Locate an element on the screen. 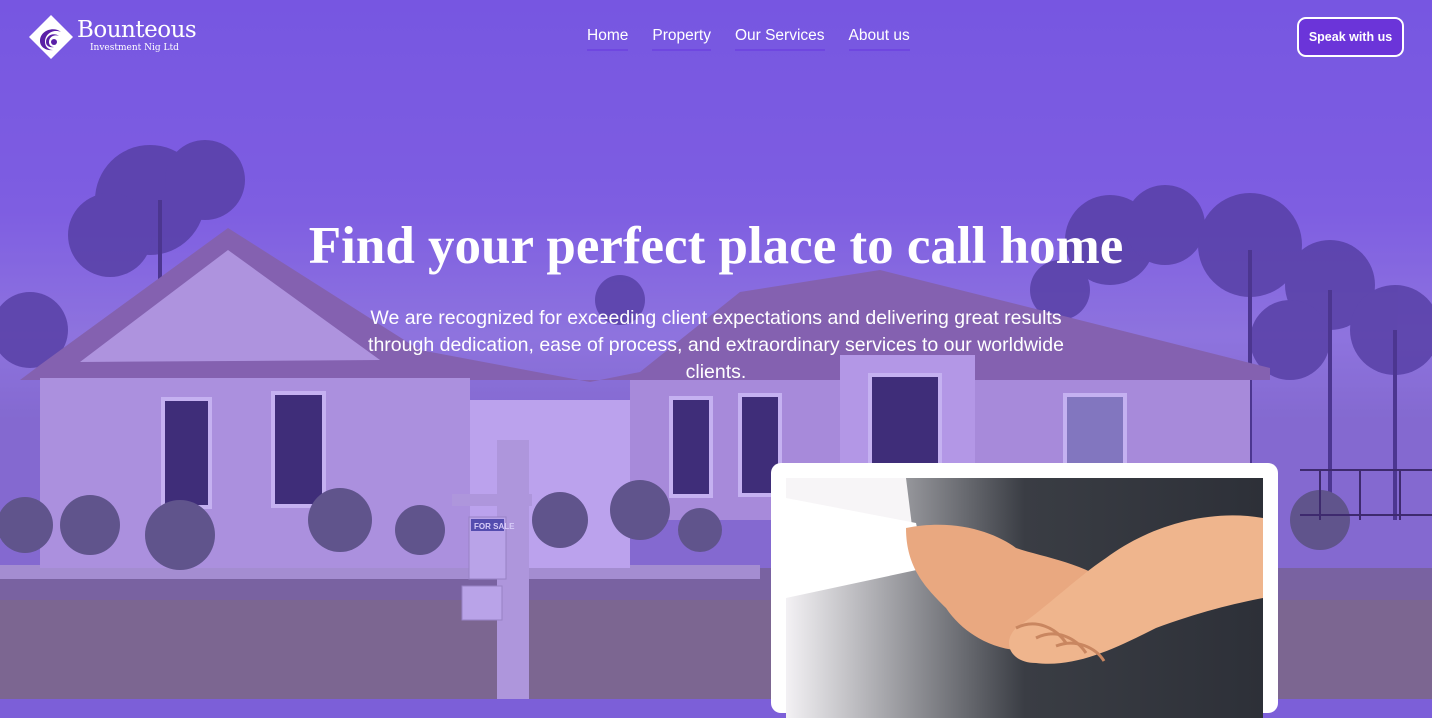 The image size is (1432, 718). nav-home: Home is located at coordinates (608, 38).